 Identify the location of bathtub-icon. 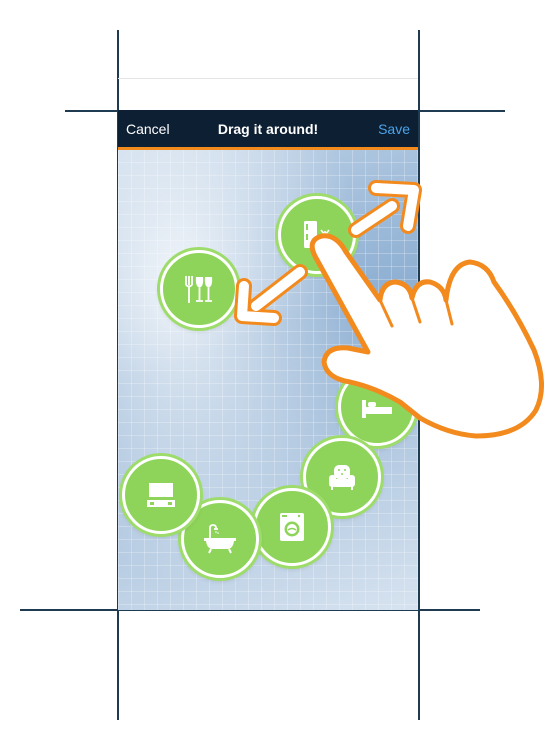
(220, 539).